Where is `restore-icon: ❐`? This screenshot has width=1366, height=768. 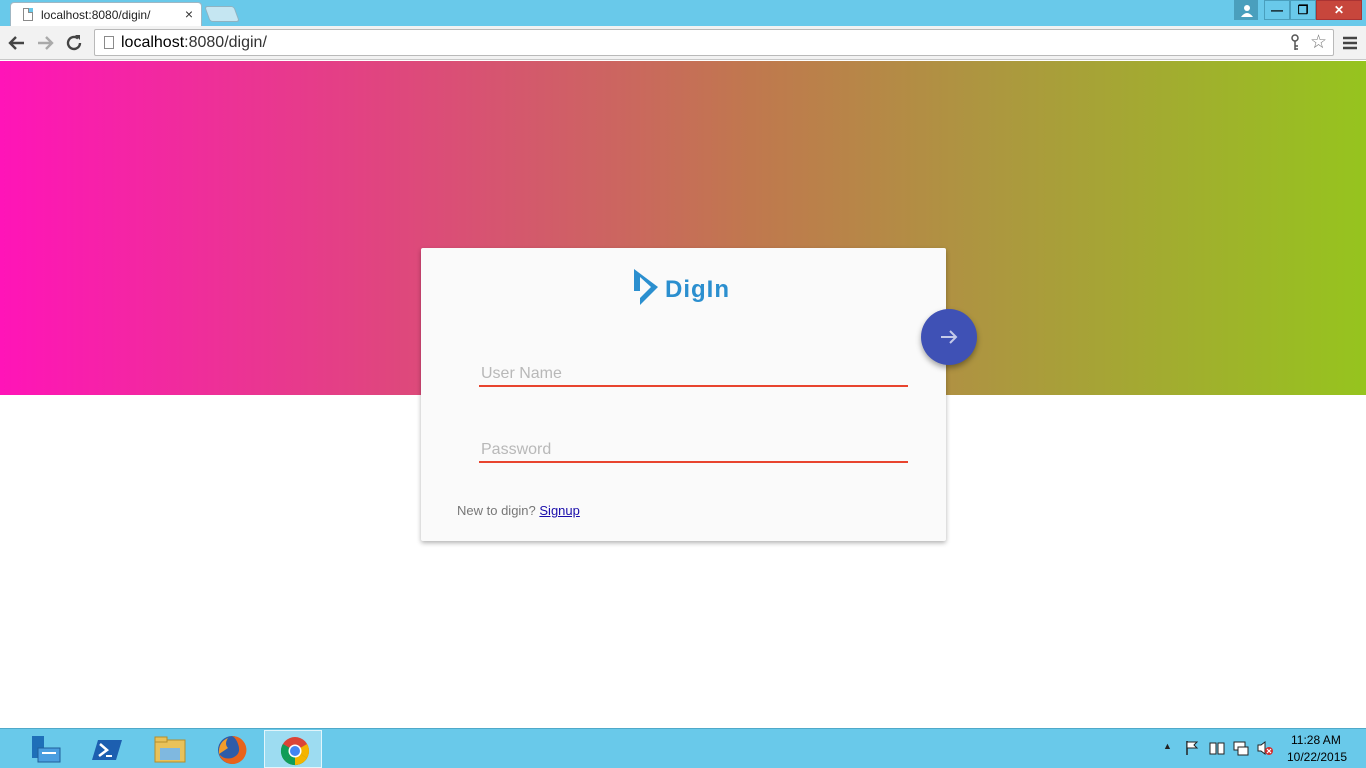
restore-icon: ❐ is located at coordinates (1303, 10).